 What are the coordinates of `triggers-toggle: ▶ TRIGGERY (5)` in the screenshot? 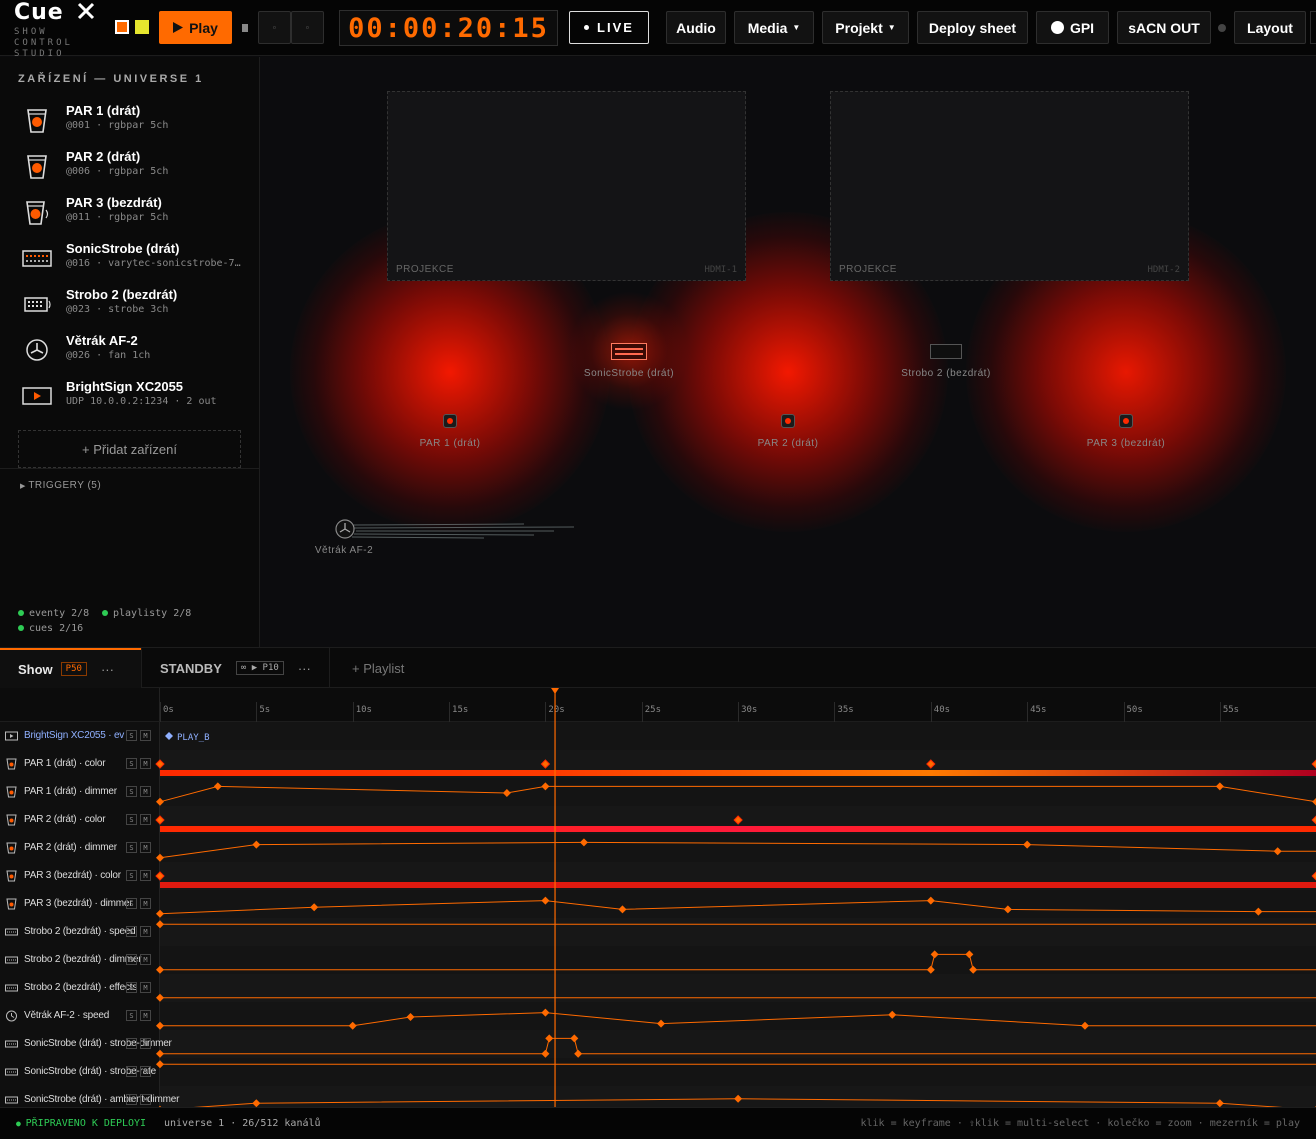 It's located at (60, 485).